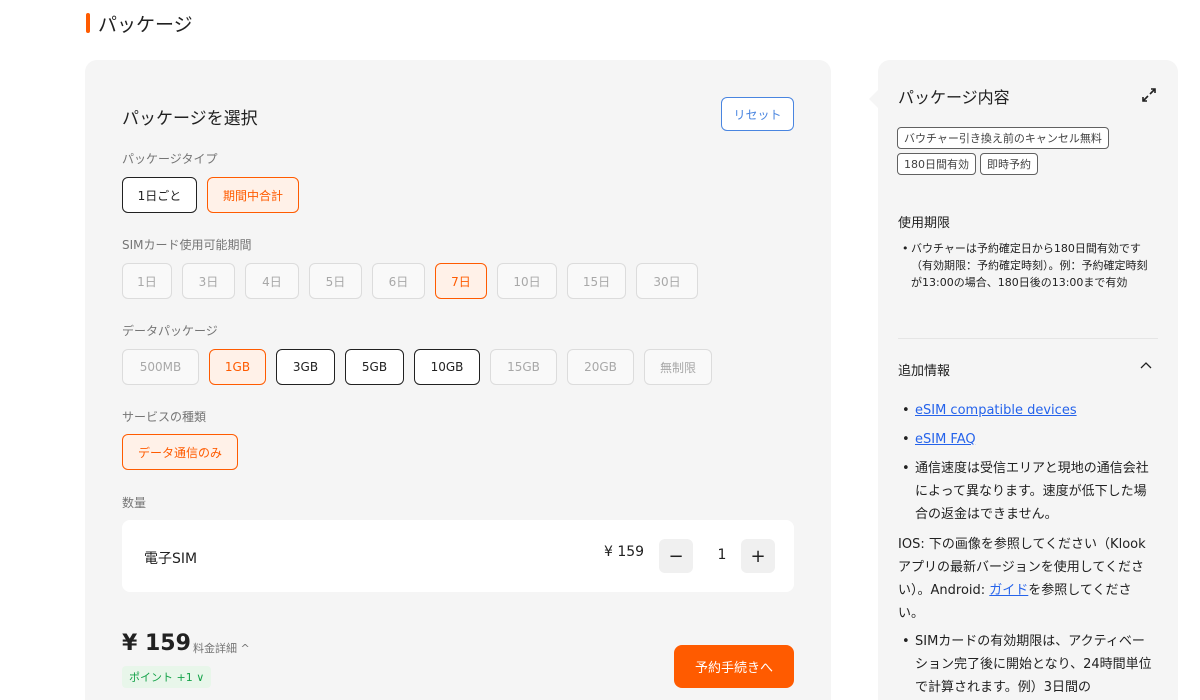  What do you see at coordinates (600, 367) in the screenshot?
I see `data-package-option: 20GB` at bounding box center [600, 367].